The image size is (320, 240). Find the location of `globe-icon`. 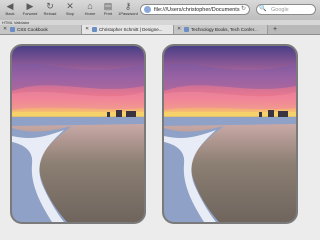

globe-icon is located at coordinates (147, 9).